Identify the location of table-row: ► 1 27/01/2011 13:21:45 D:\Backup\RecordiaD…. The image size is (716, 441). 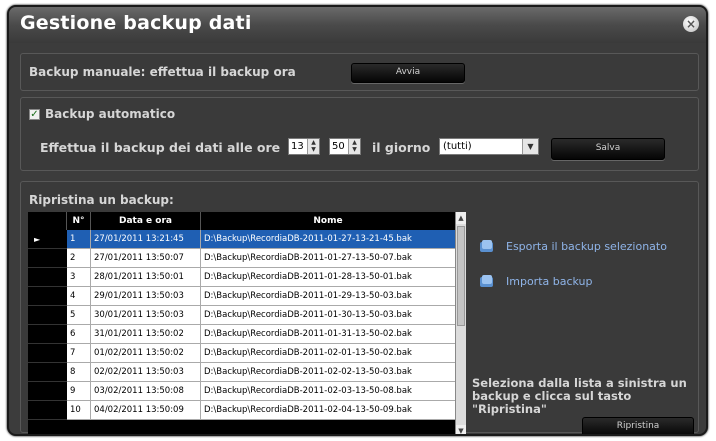
(242, 239).